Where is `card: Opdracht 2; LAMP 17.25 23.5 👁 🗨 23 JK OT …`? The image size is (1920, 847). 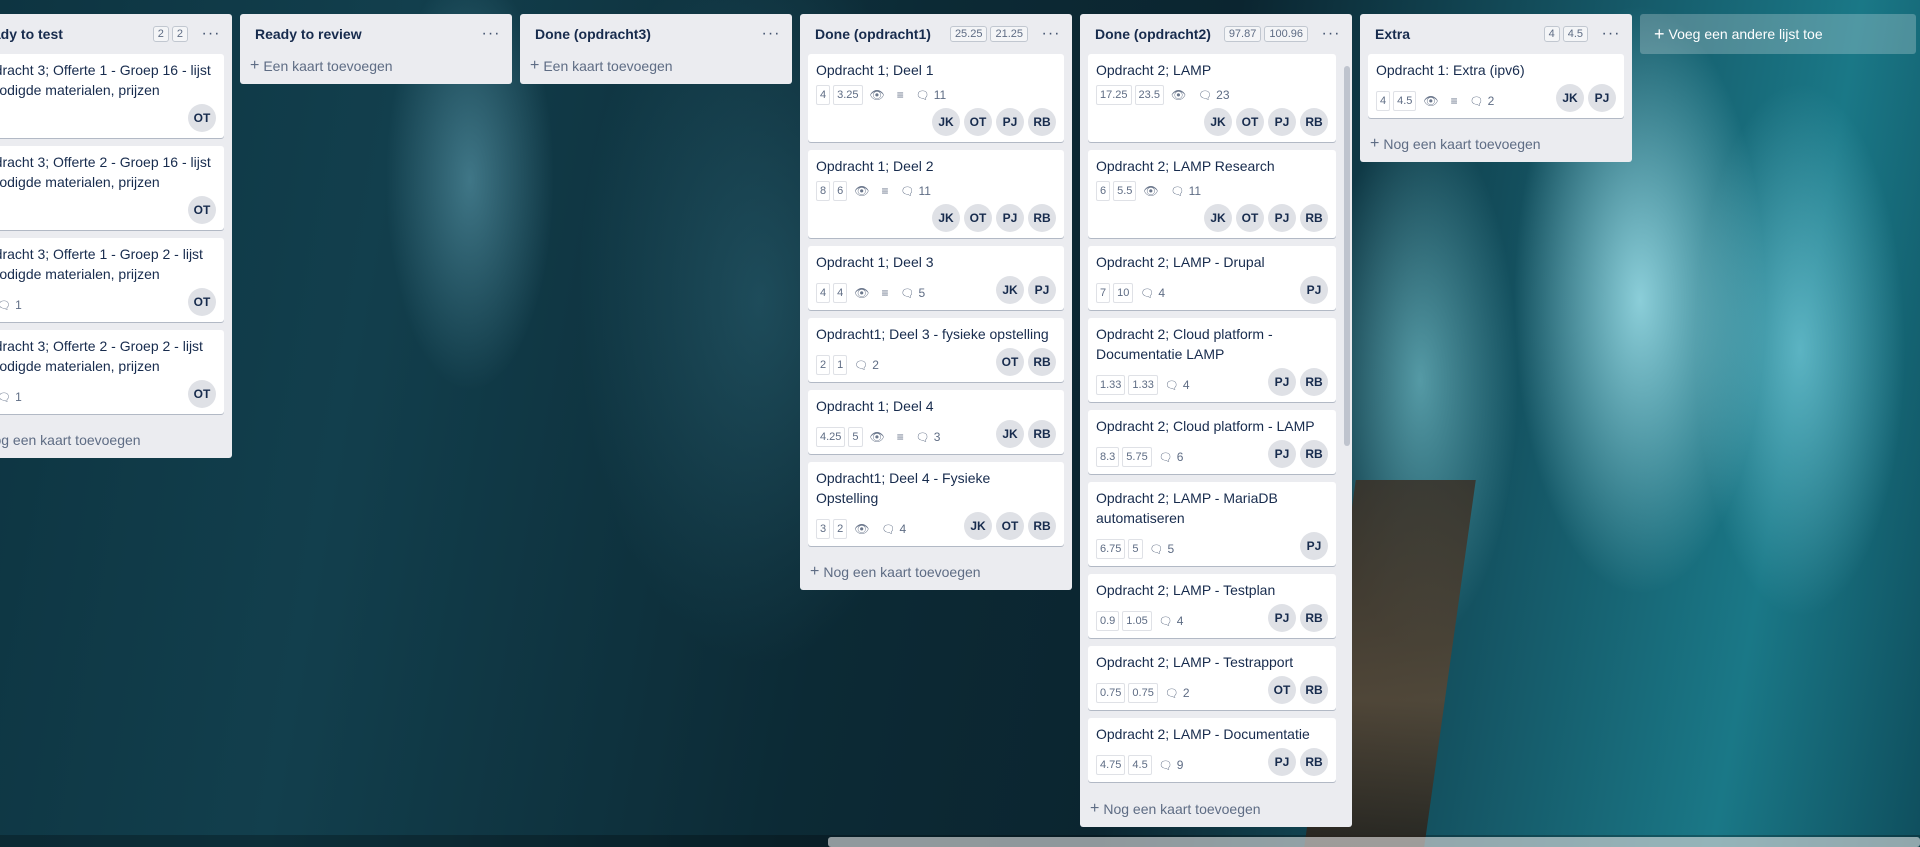 card: Opdracht 2; LAMP 17.25 23.5 👁 🗨 23 JK OT … is located at coordinates (1212, 98).